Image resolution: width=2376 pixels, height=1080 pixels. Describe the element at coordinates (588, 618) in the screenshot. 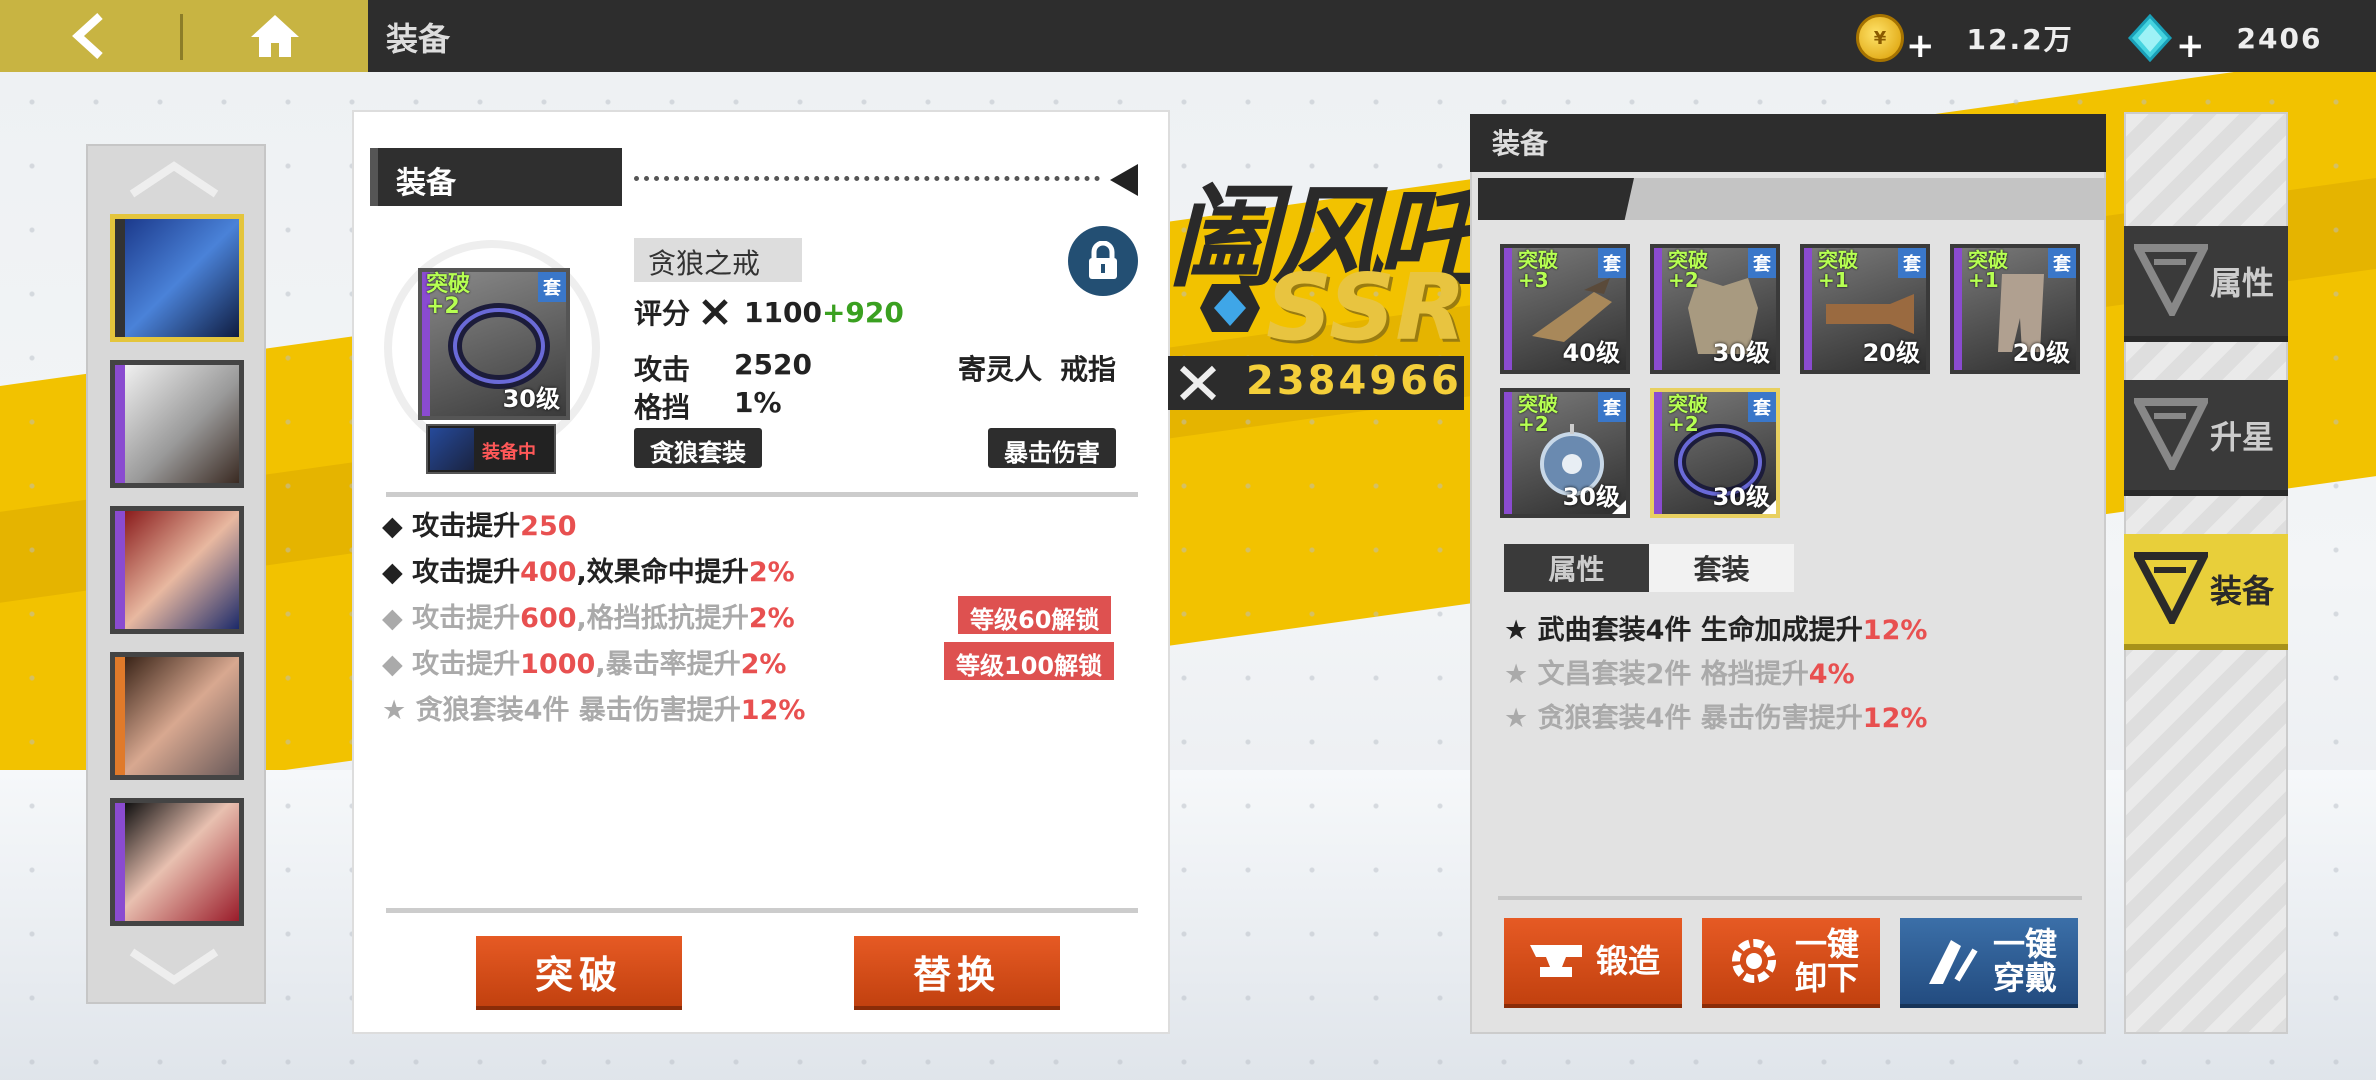

I see `bonus-line-3: ◆ 攻击提升600,格挡抵抗提升2%` at that location.